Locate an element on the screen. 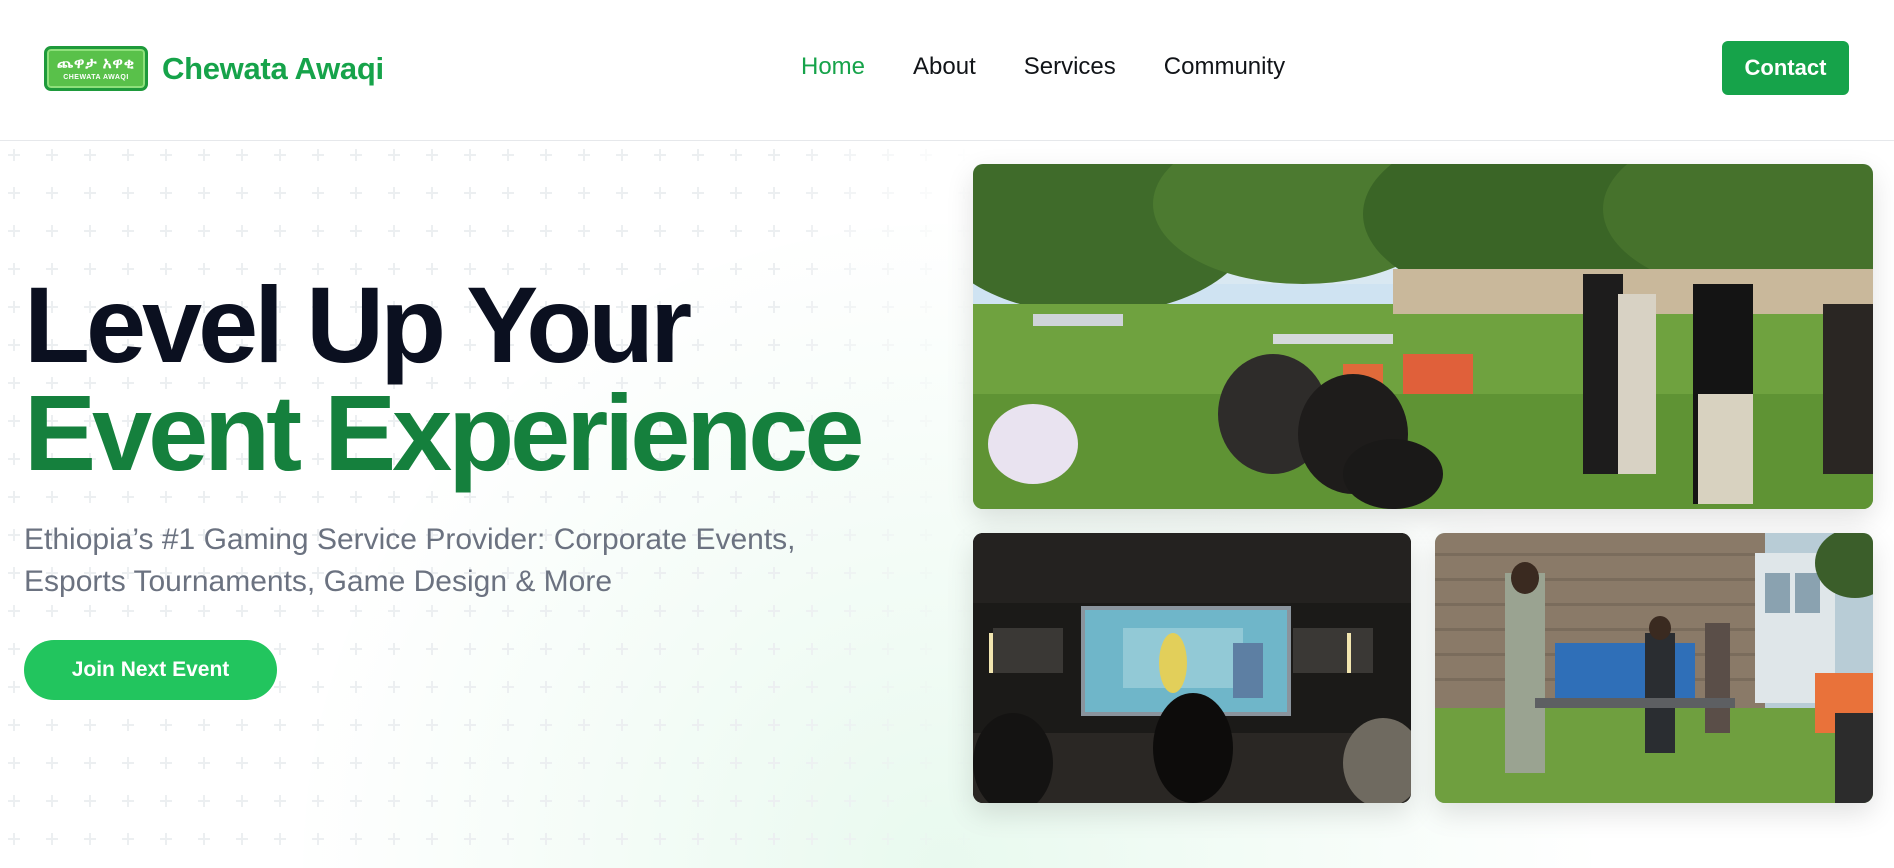 The image size is (1894, 868). nav-community-link: Community is located at coordinates (1224, 67).